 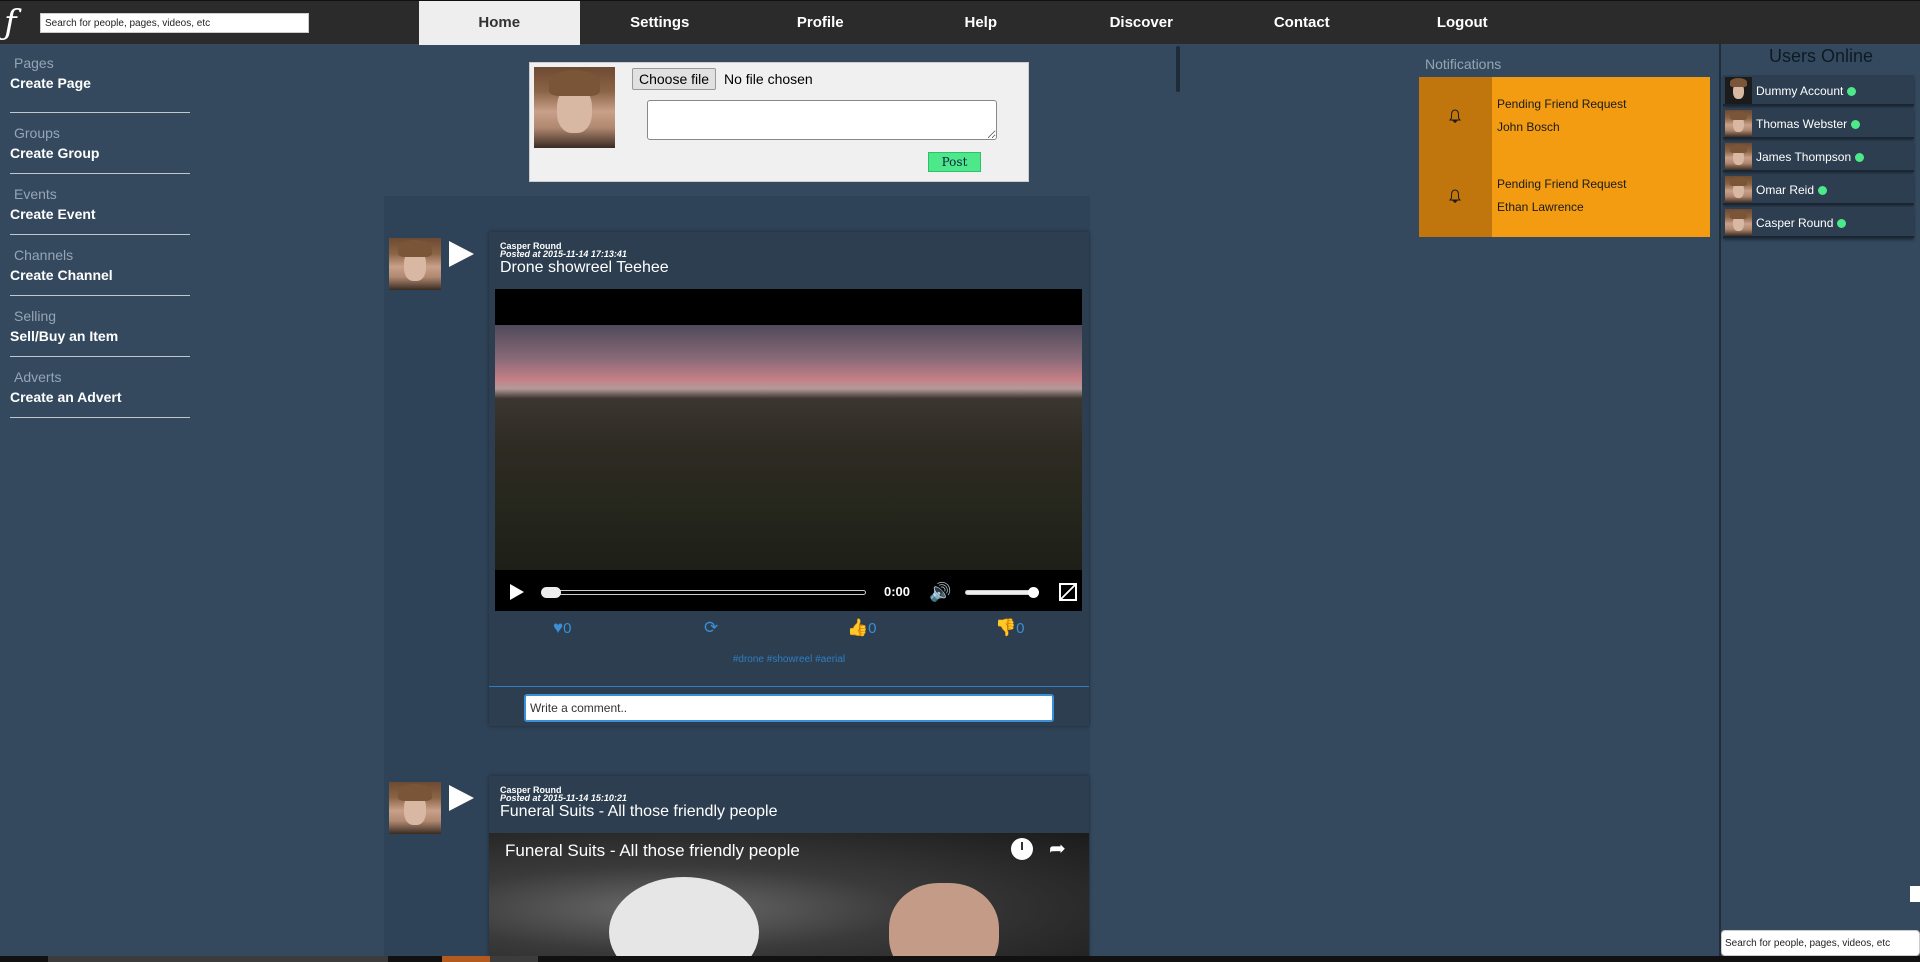 I want to click on user-name: Omar Reid, so click(x=1785, y=190).